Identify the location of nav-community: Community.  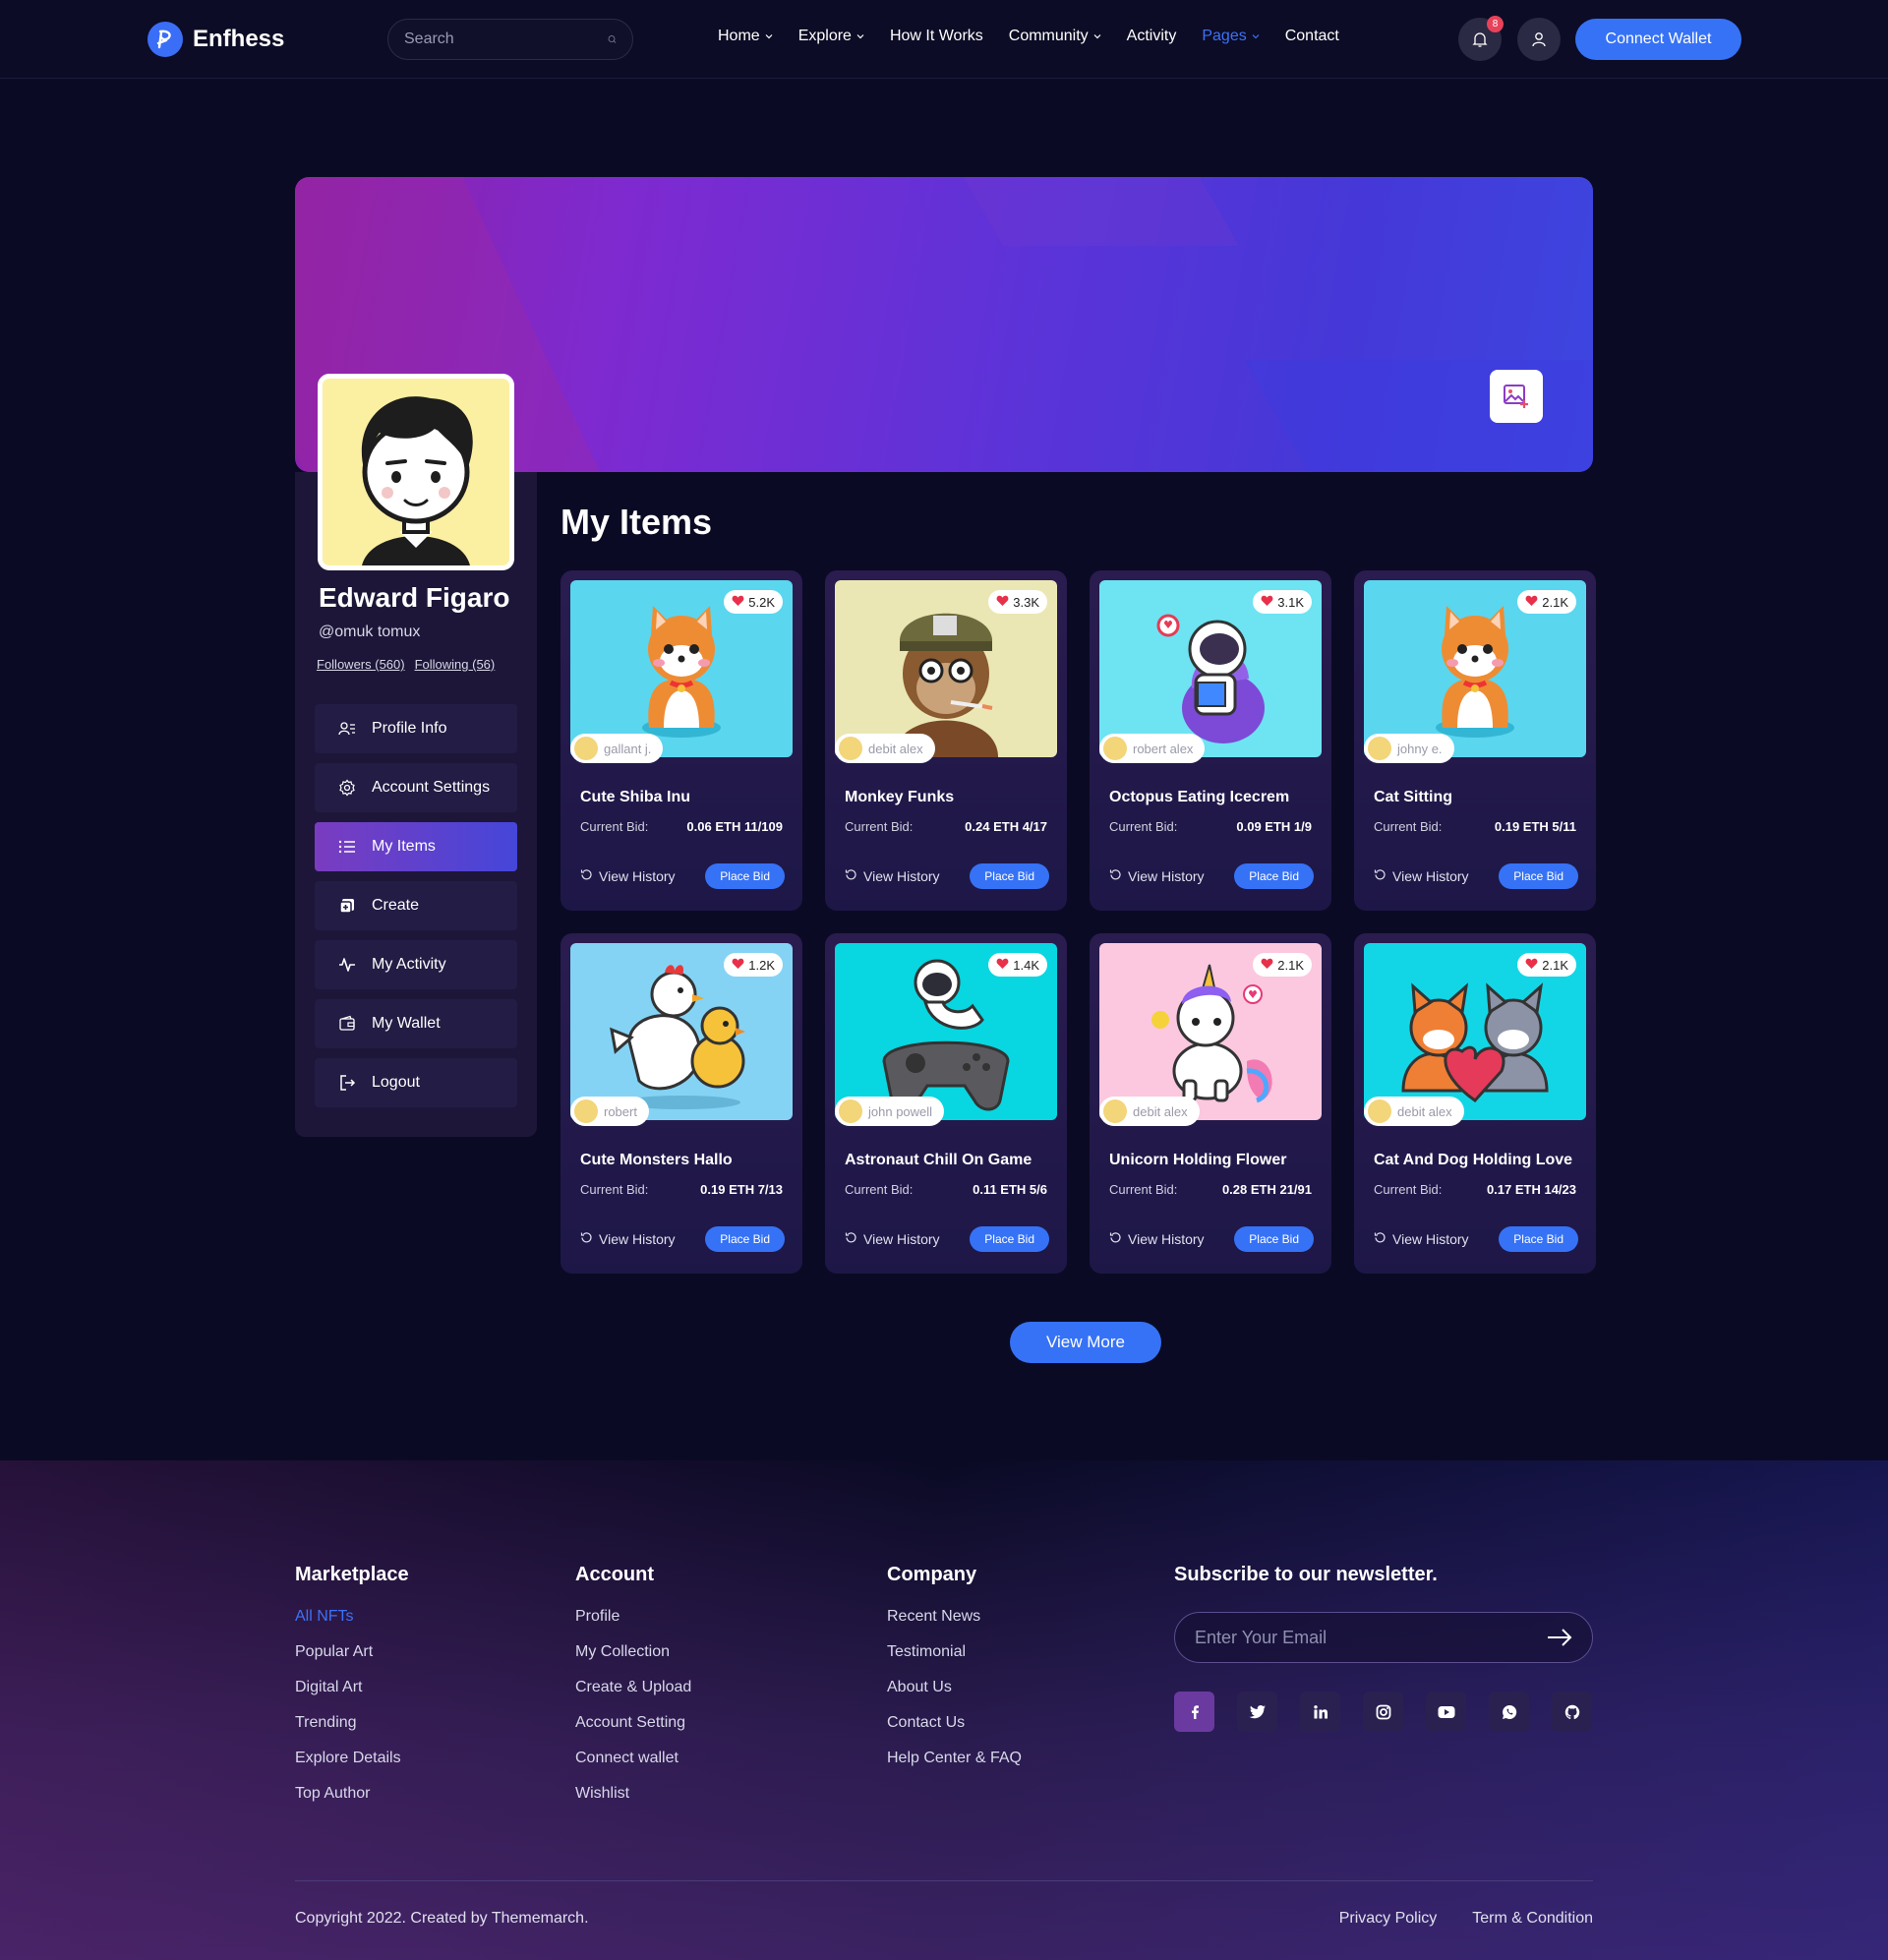
(1055, 36).